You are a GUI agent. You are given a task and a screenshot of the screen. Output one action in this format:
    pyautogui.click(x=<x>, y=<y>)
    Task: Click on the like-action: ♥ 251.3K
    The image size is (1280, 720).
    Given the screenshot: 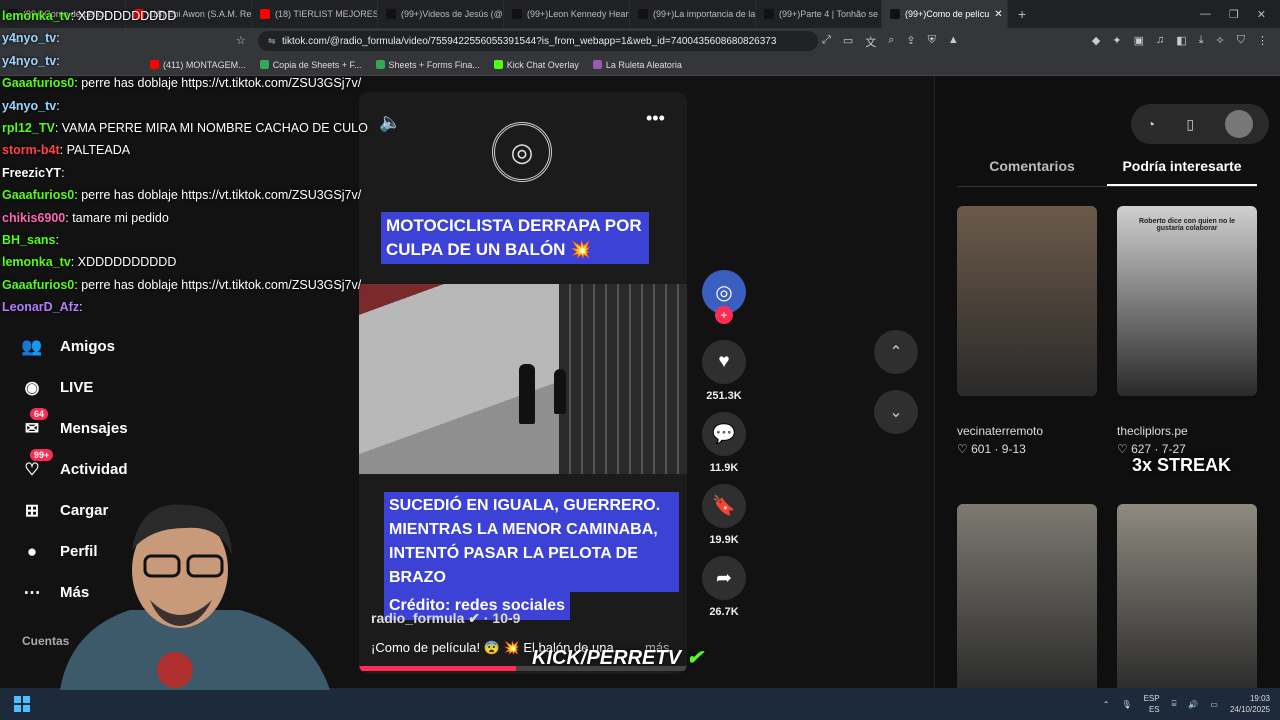 What is the action you would take?
    pyautogui.click(x=724, y=371)
    